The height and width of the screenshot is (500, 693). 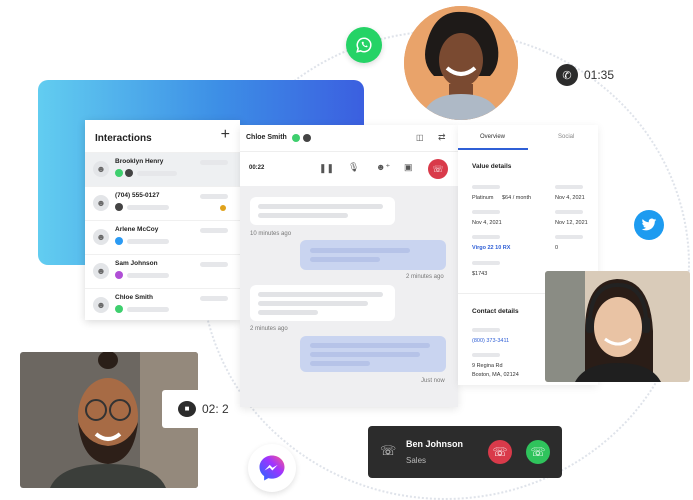 I want to click on agent-portrait-top, so click(x=461, y=63).